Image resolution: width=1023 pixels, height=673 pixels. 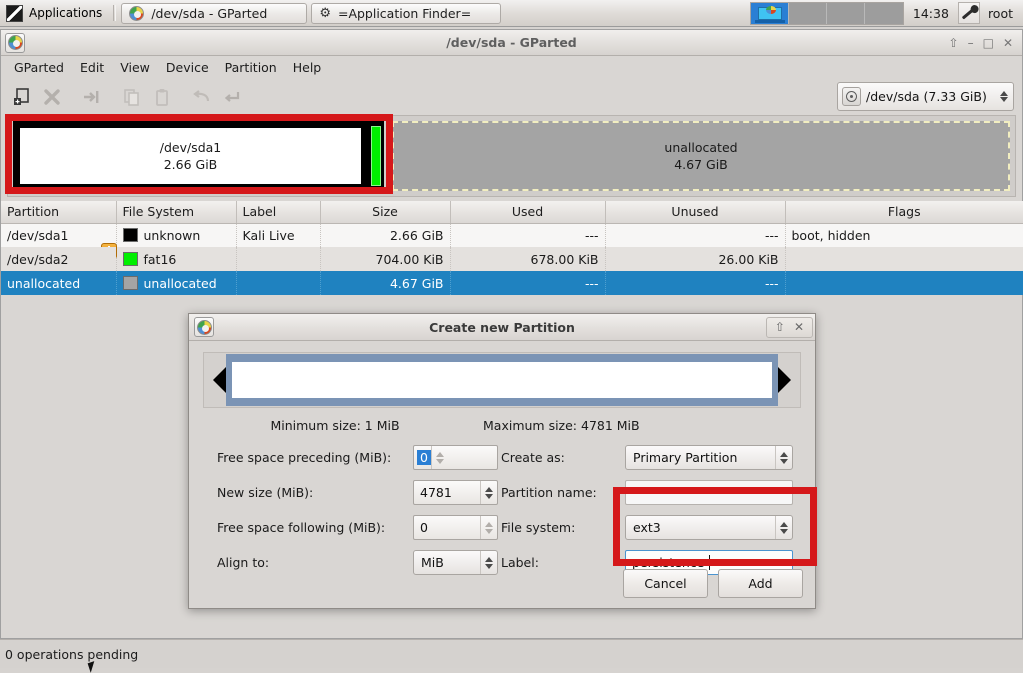 What do you see at coordinates (376, 156) in the screenshot?
I see `graphic-partition-sda2` at bounding box center [376, 156].